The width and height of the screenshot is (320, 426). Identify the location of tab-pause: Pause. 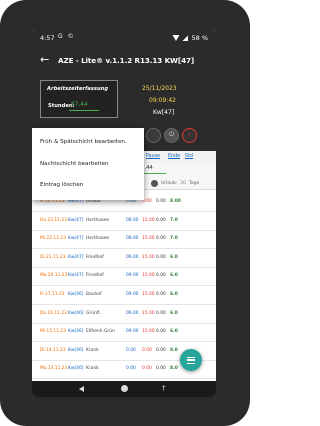
(153, 156).